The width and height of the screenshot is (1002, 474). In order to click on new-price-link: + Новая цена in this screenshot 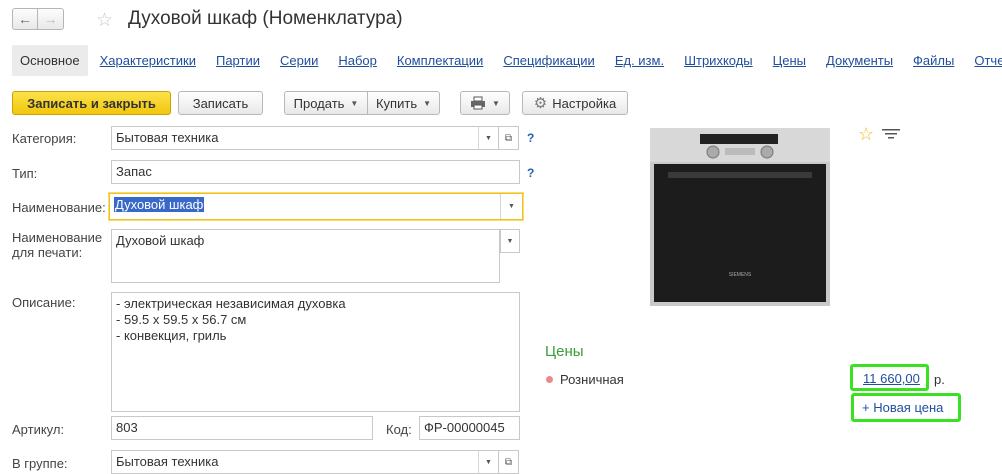, I will do `click(902, 407)`.